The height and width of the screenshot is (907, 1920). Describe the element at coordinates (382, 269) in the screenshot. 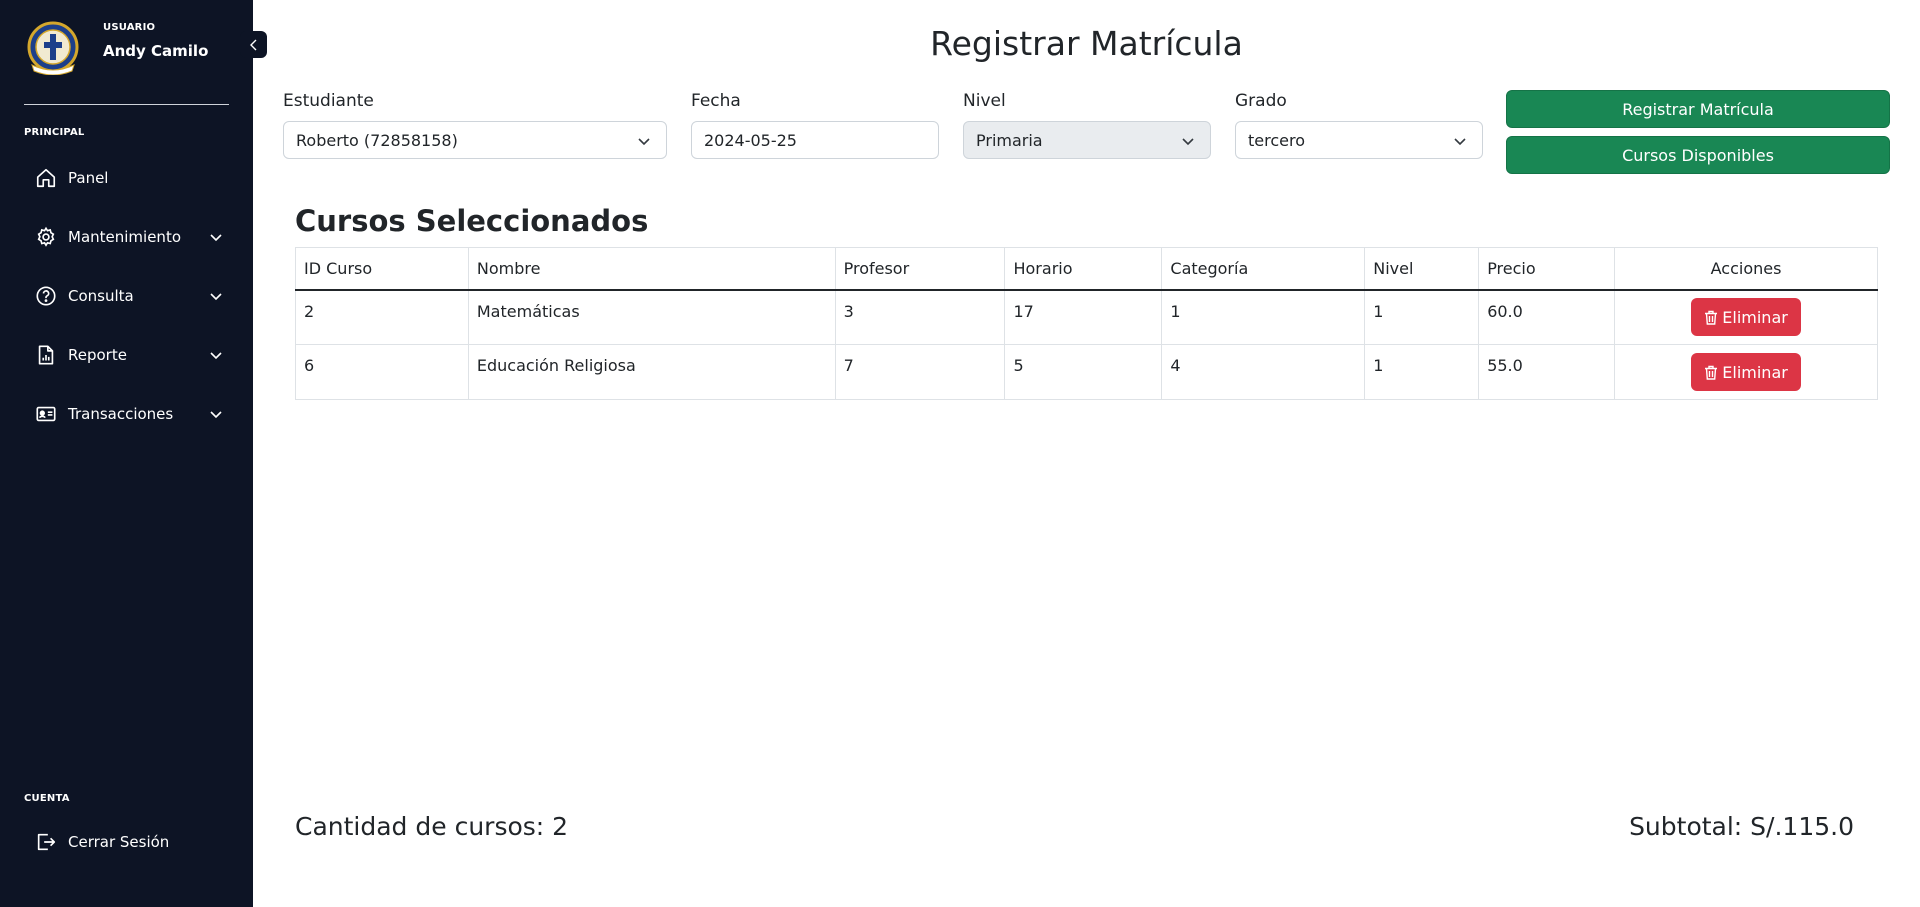

I see `column-header: ID Curso` at that location.